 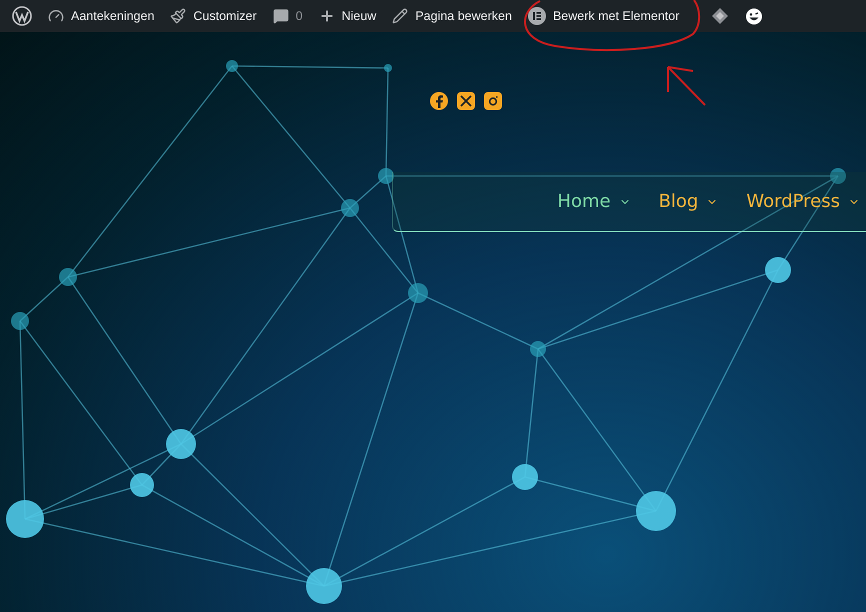 I want to click on x-link, so click(x=466, y=101).